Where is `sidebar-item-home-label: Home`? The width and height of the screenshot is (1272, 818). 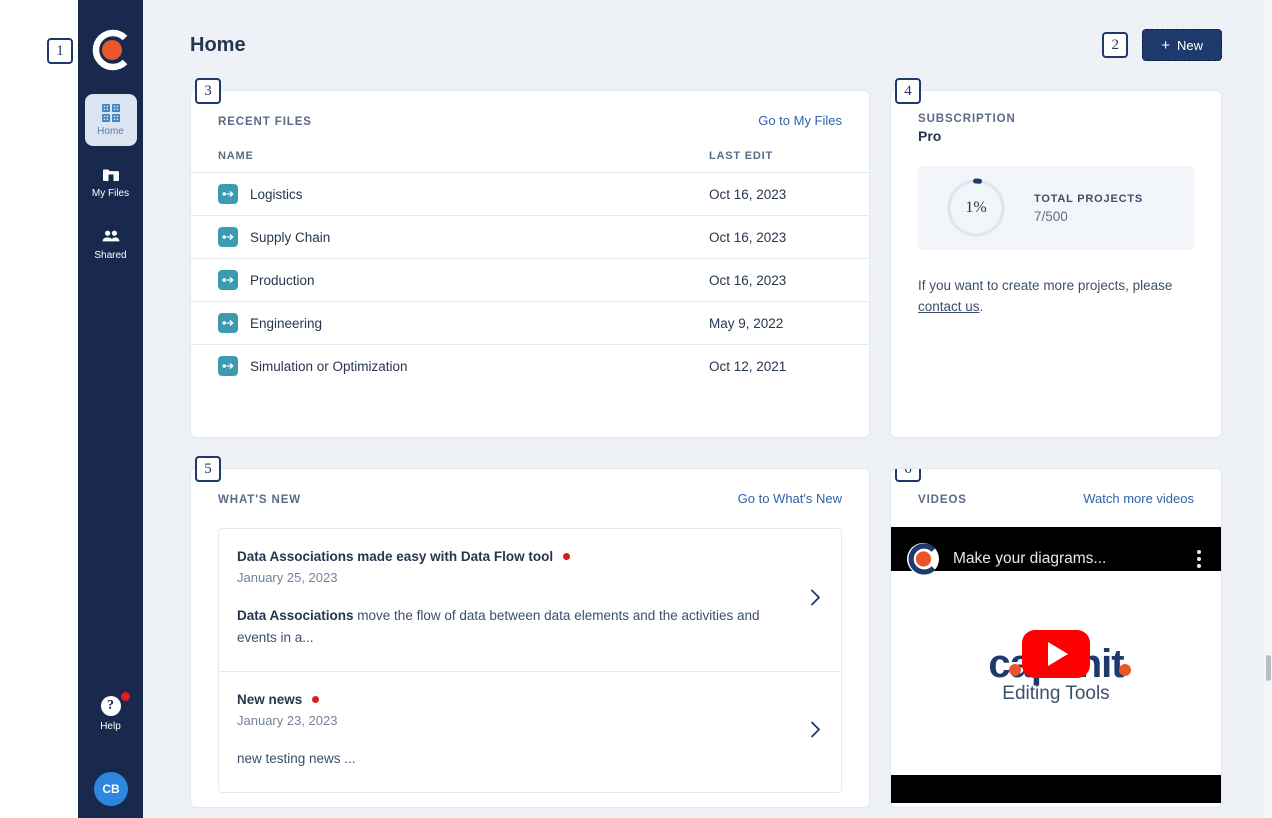 sidebar-item-home-label: Home is located at coordinates (110, 131).